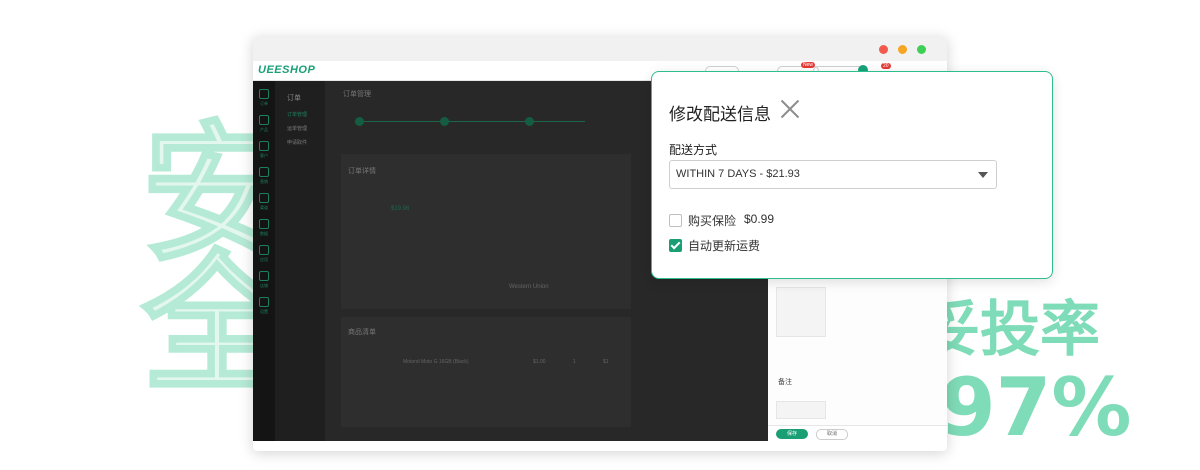 Image resolution: width=1200 pixels, height=470 pixels. I want to click on window-minimize-button, so click(902, 49).